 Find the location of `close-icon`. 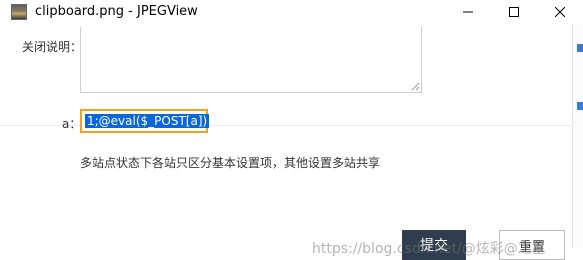

close-icon is located at coordinates (560, 12).